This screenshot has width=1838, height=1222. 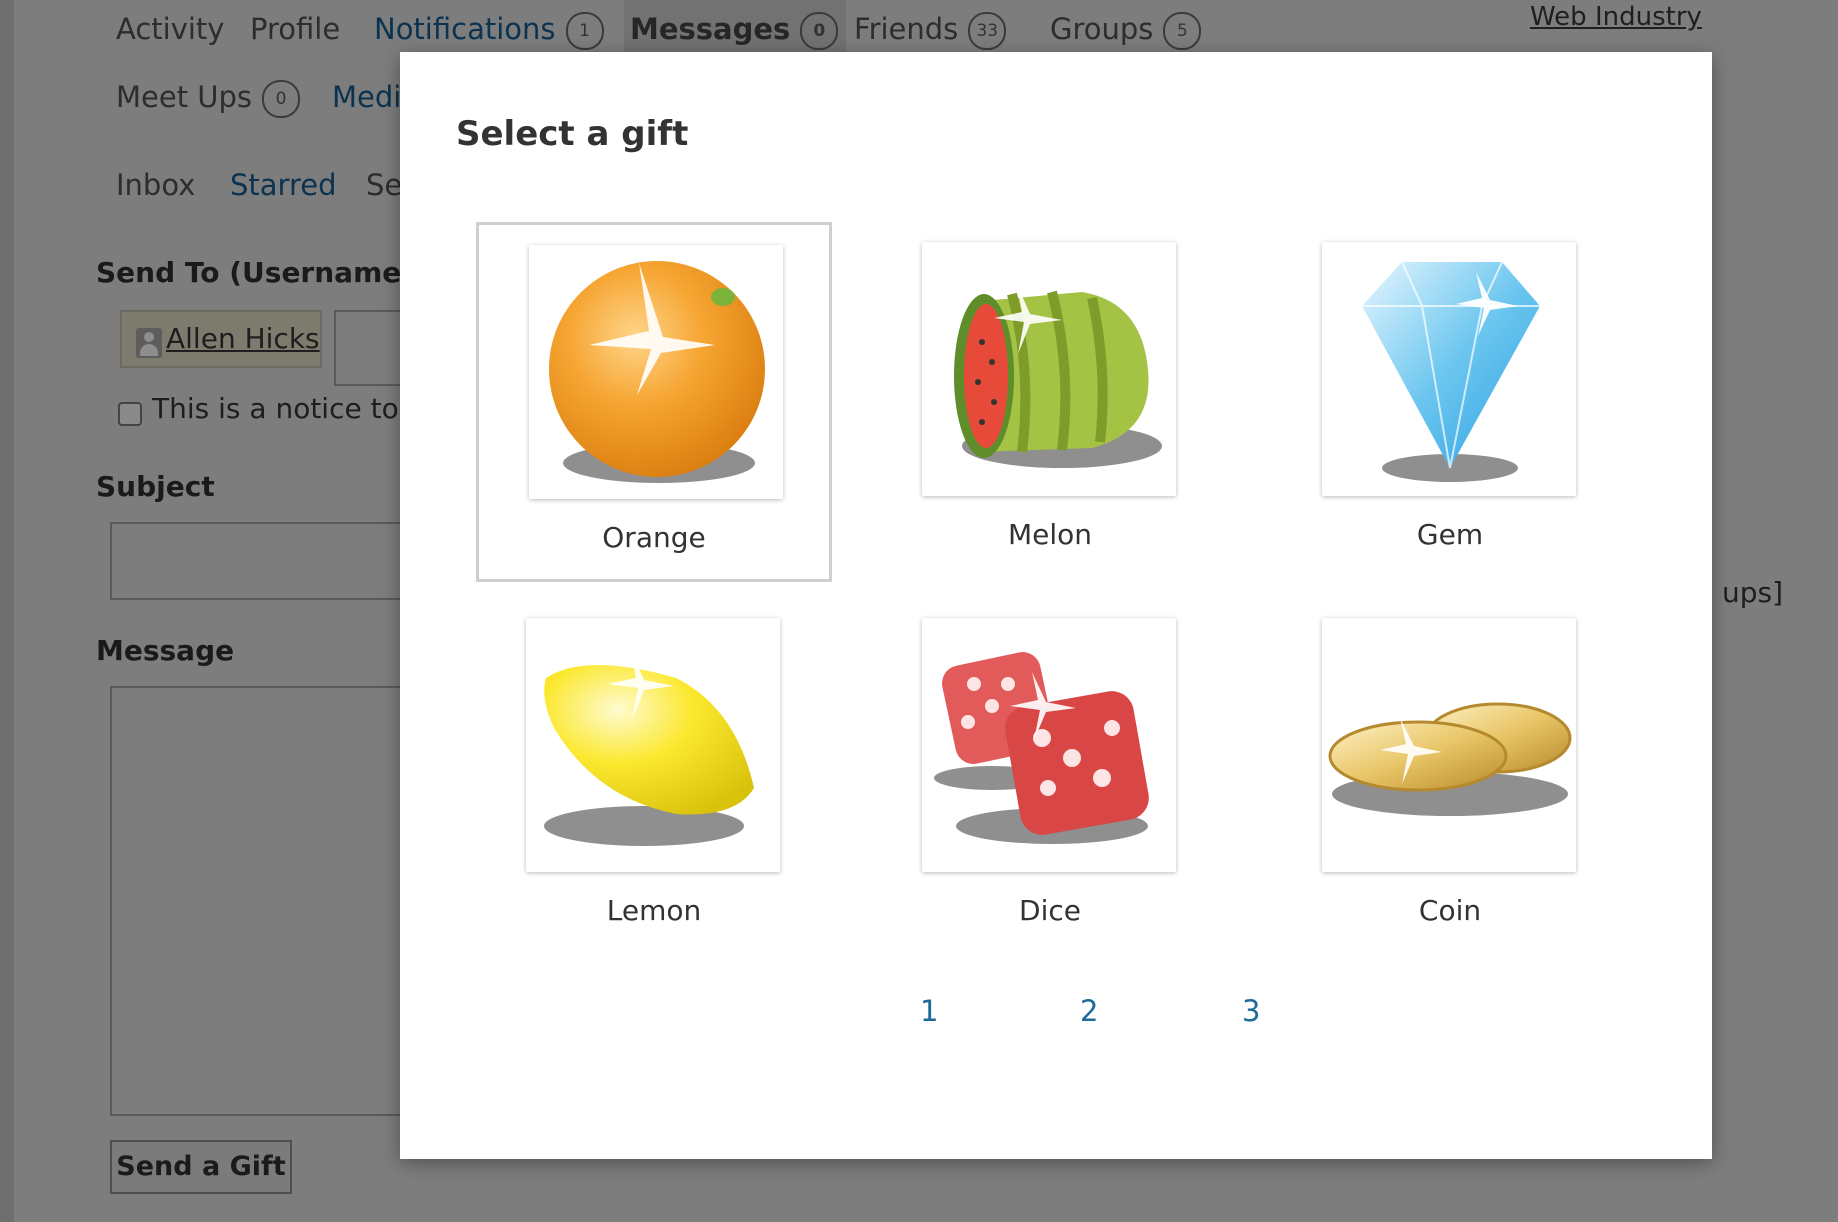 I want to click on page-link-1: 1, so click(x=929, y=1011).